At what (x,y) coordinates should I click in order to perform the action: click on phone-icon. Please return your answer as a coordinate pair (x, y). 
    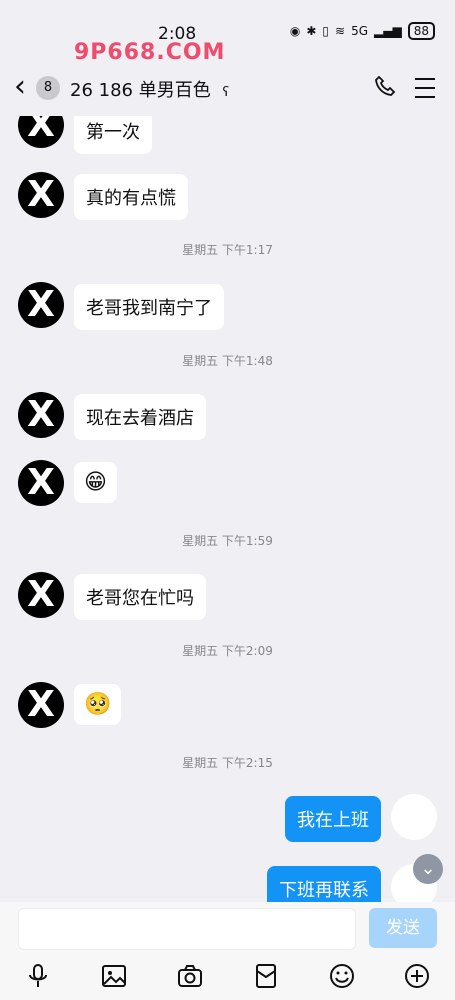
    Looking at the image, I should click on (385, 86).